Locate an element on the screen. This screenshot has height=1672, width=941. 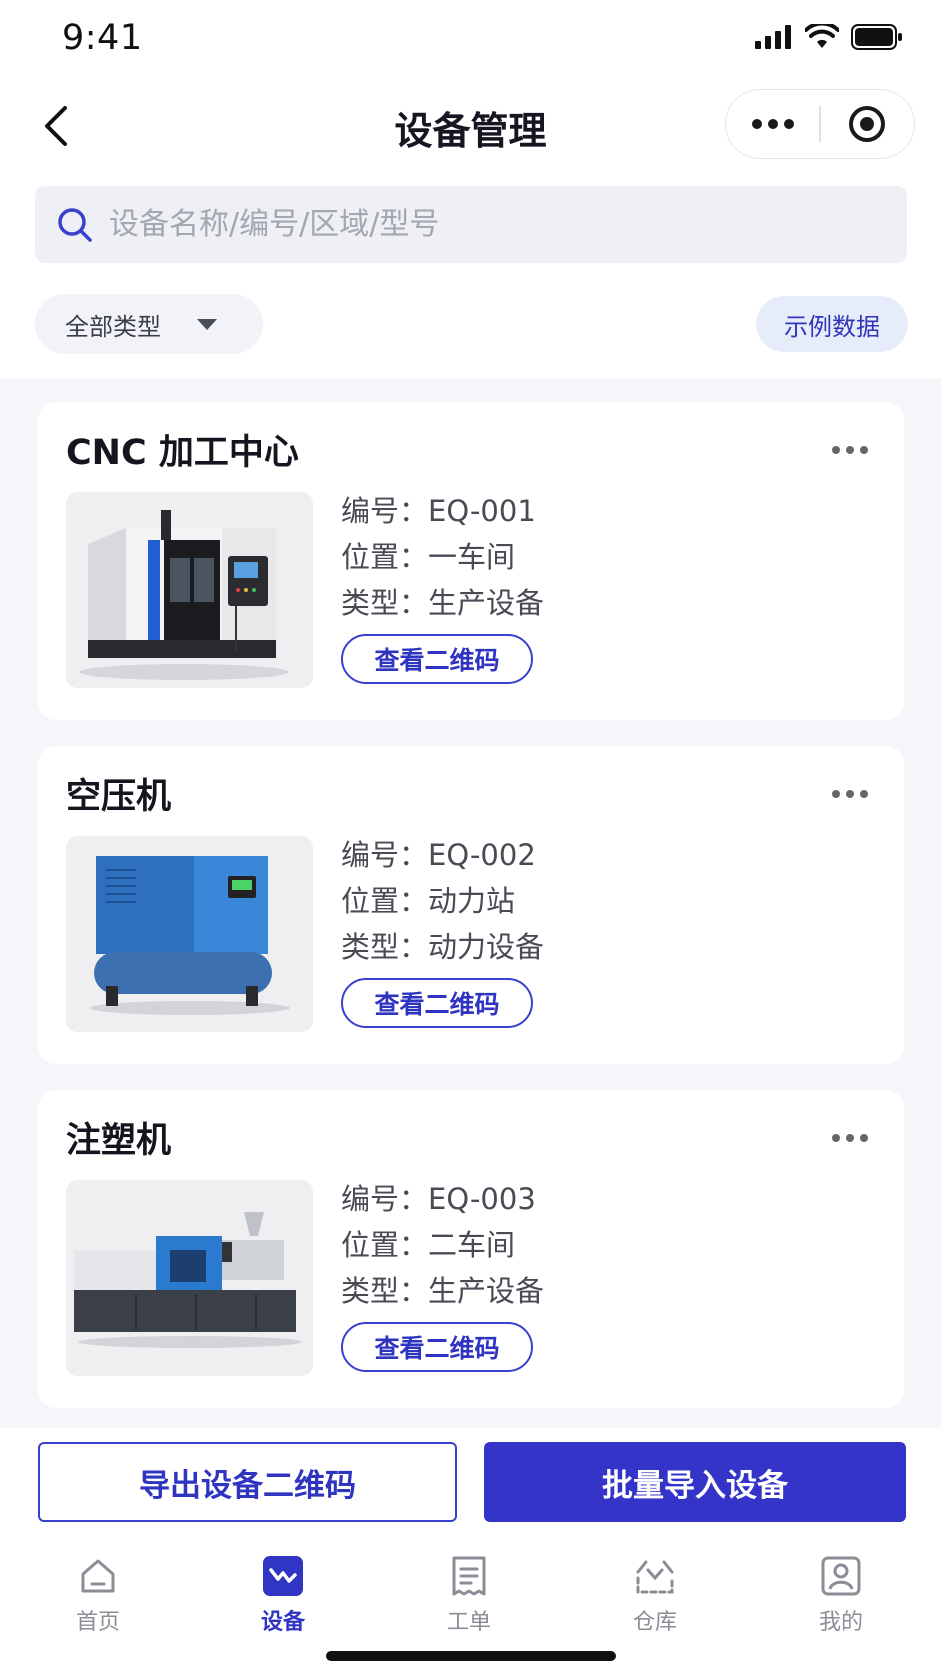
device-code: EQ-001 is located at coordinates (482, 511).